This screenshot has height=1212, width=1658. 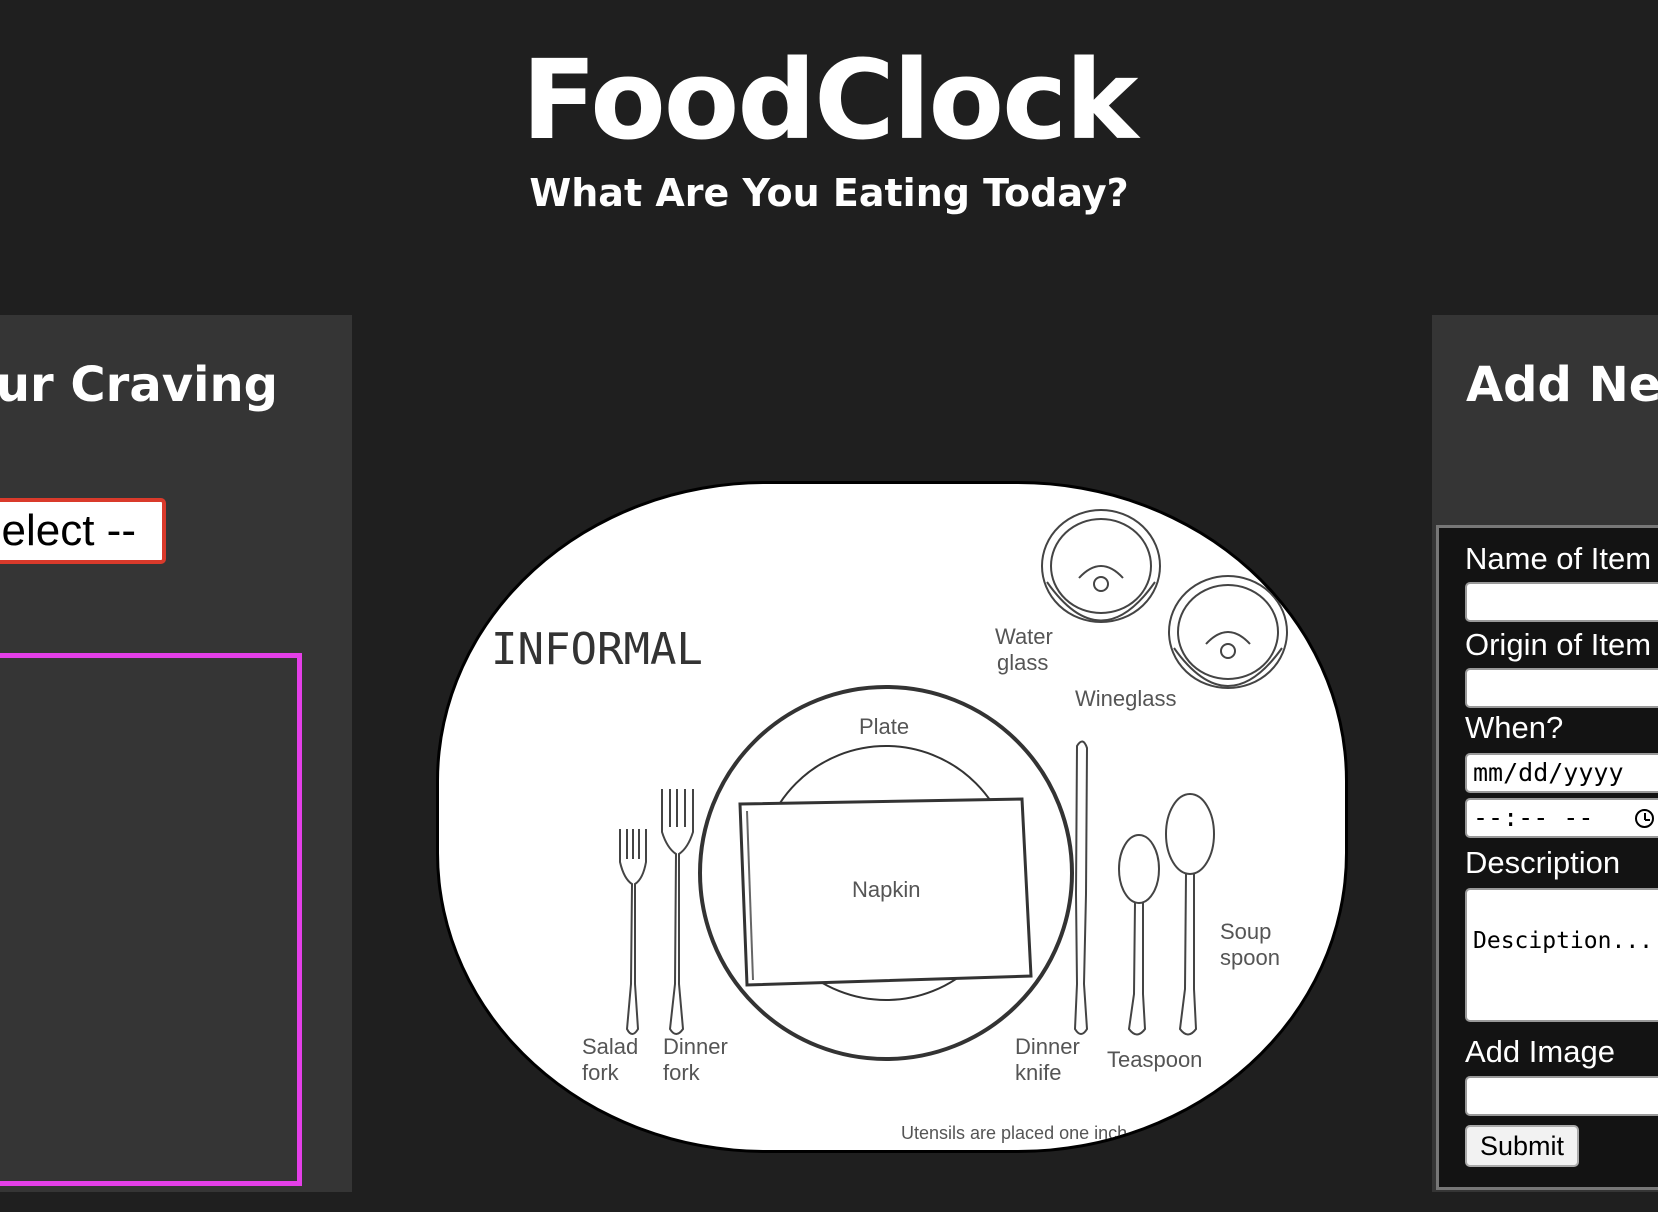 I want to click on page-title: FoodClock, so click(x=830, y=100).